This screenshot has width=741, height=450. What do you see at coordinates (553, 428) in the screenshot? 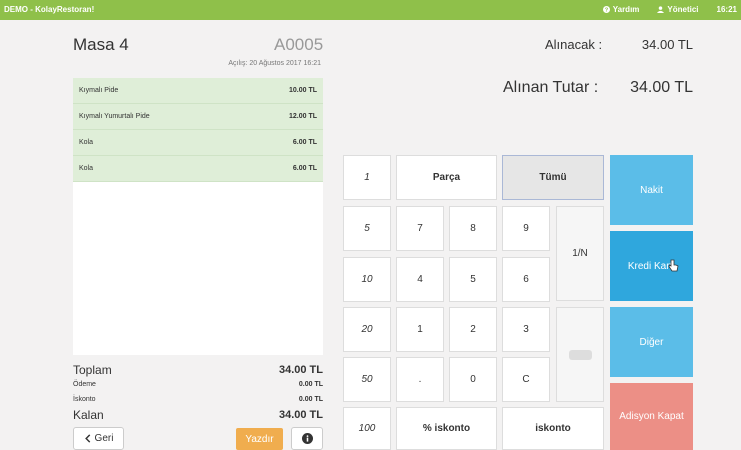
I see `discount-button: iskonto` at bounding box center [553, 428].